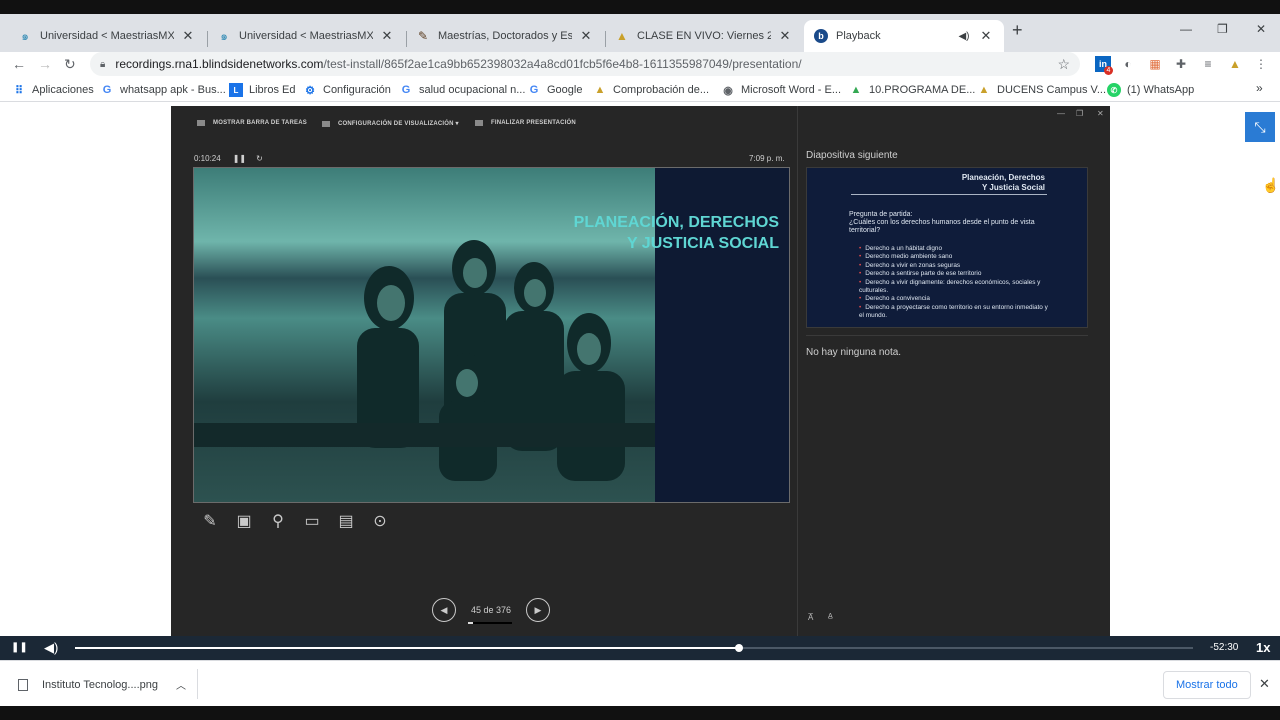 Image resolution: width=1280 pixels, height=720 pixels. I want to click on google-drive-icon: ▲, so click(856, 90).